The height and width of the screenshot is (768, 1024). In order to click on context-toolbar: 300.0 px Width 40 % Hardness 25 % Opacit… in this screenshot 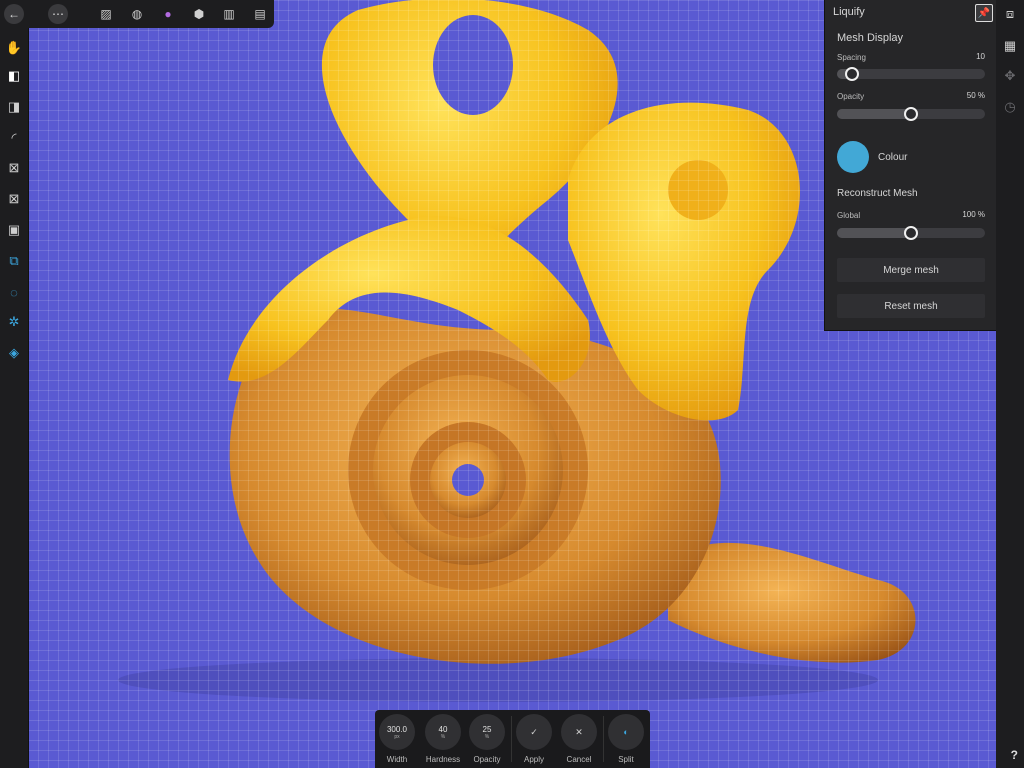, I will do `click(512, 739)`.